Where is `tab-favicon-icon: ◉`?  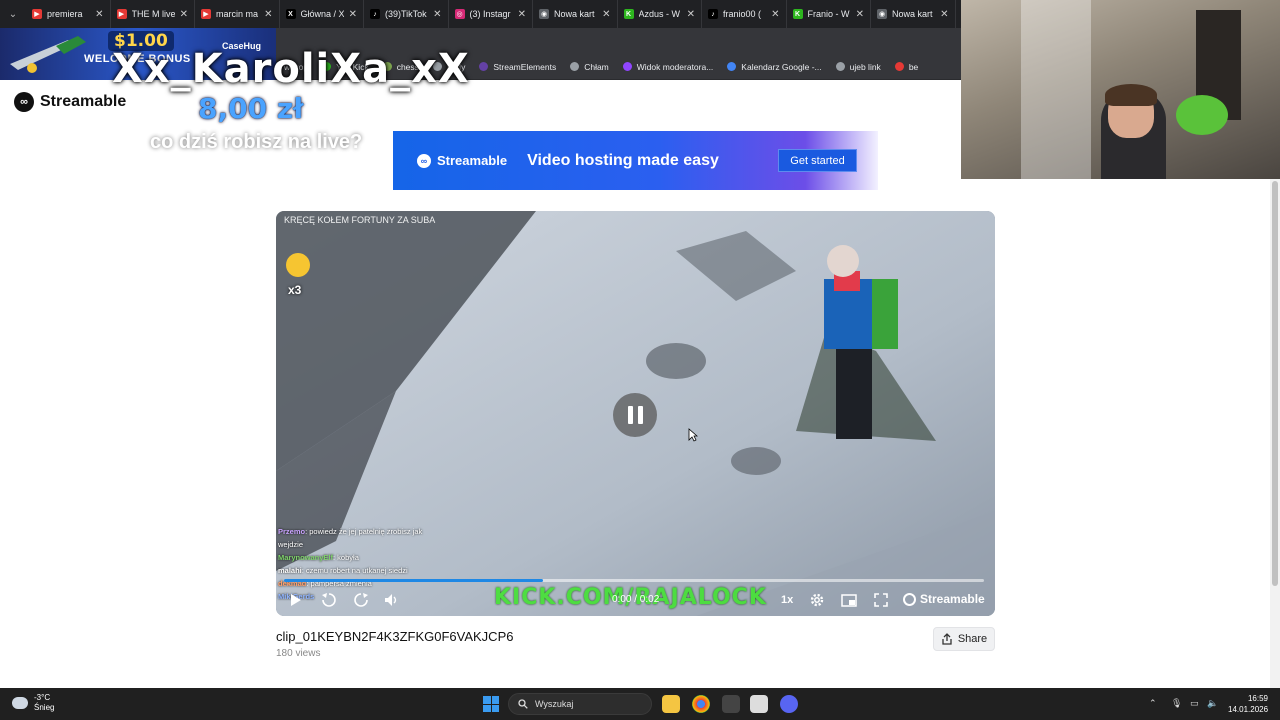 tab-favicon-icon: ◉ is located at coordinates (882, 14).